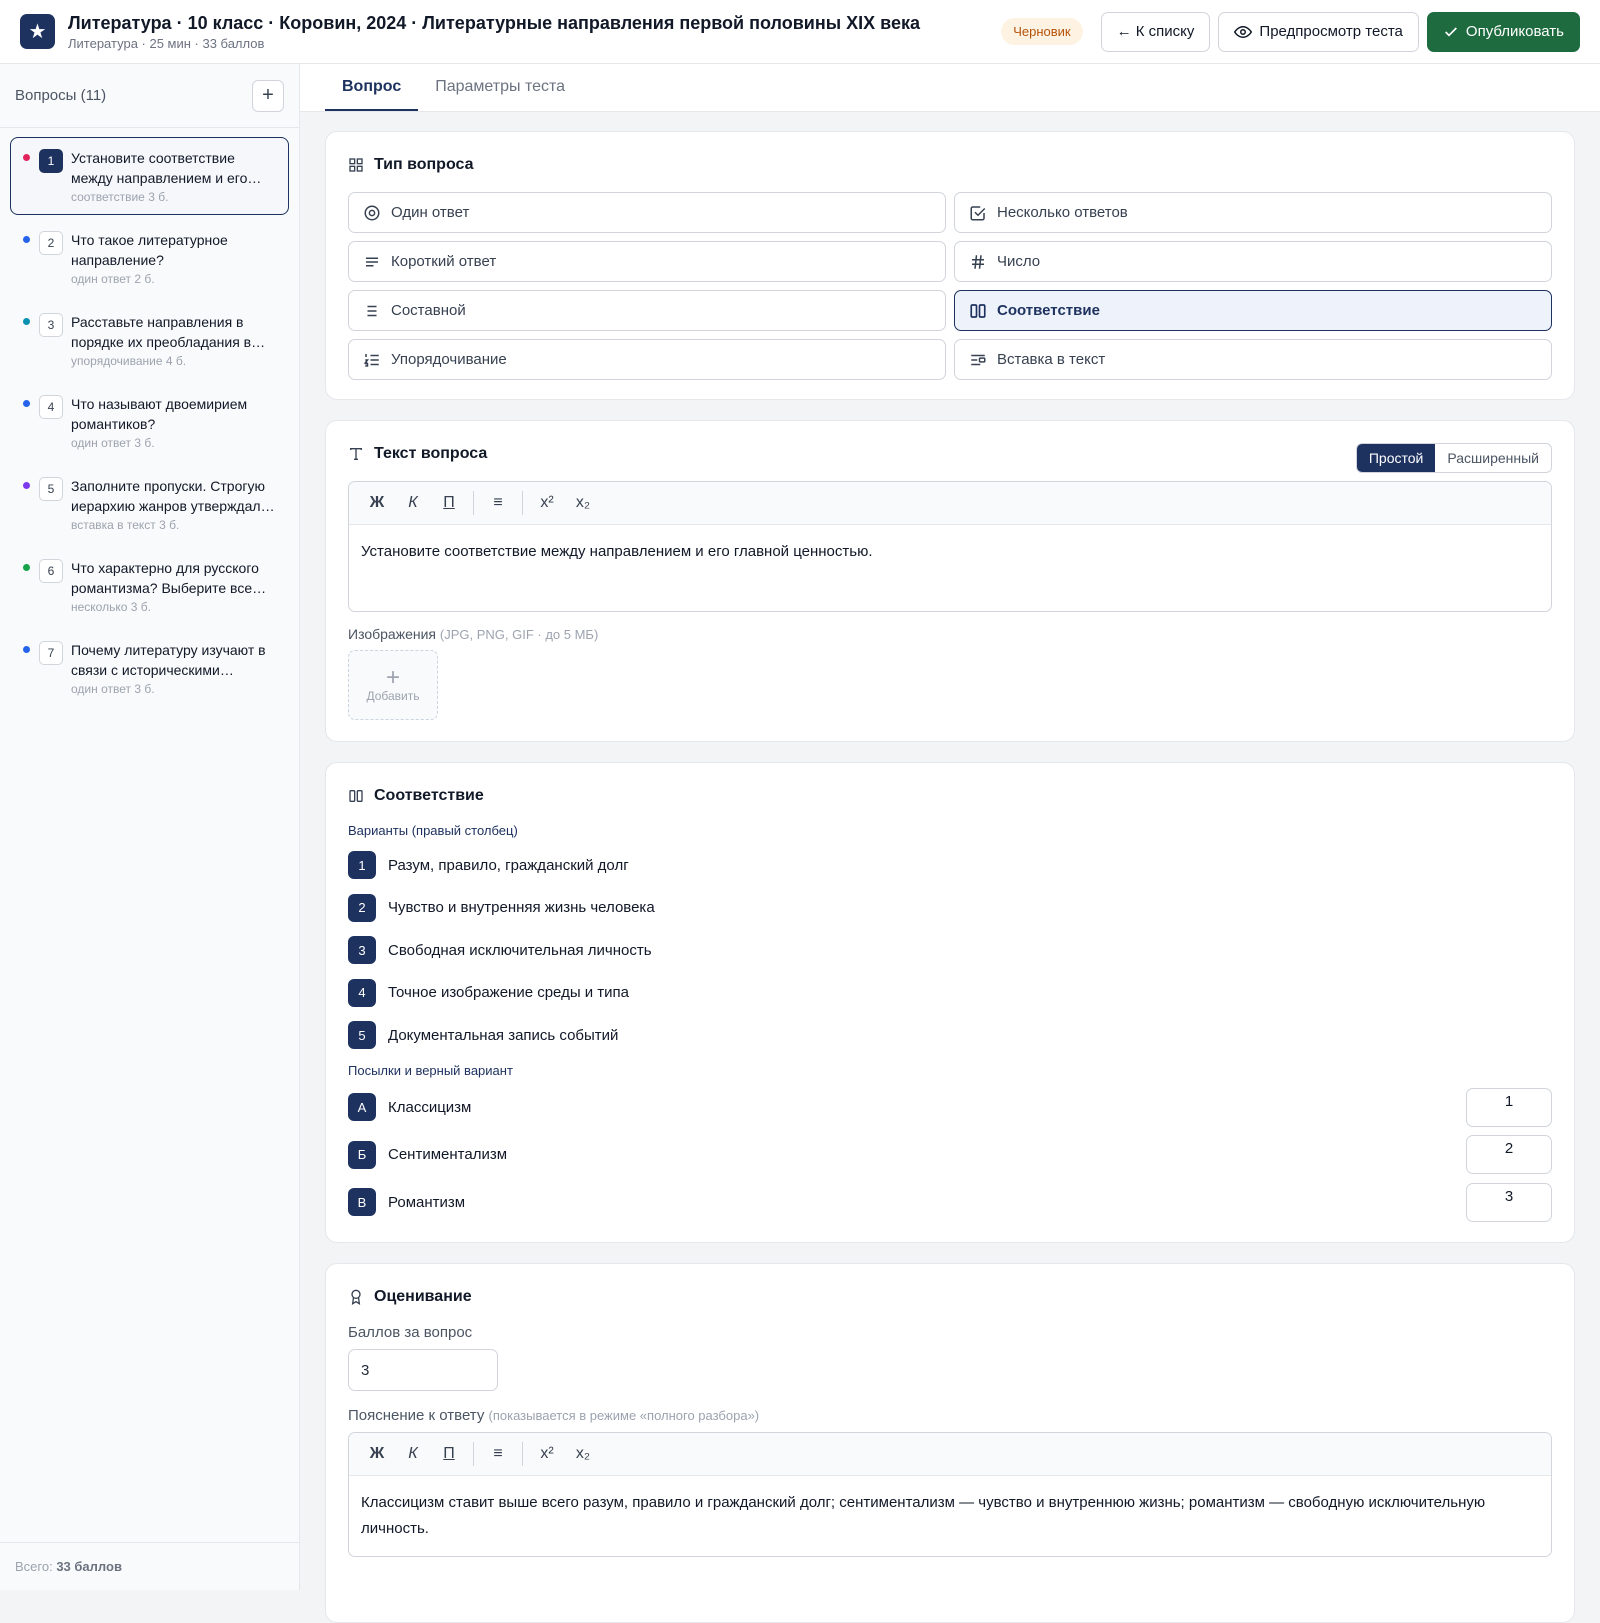  I want to click on question-type-title: Тип вопроса, so click(950, 165).